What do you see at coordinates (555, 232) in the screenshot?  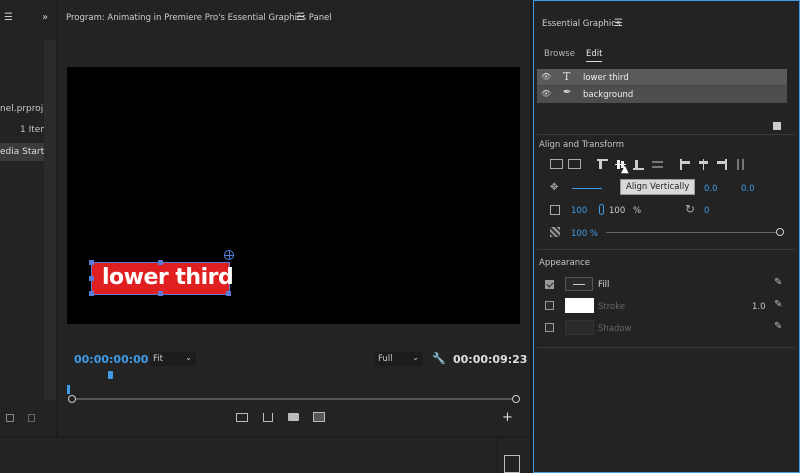 I see `opacity-icon` at bounding box center [555, 232].